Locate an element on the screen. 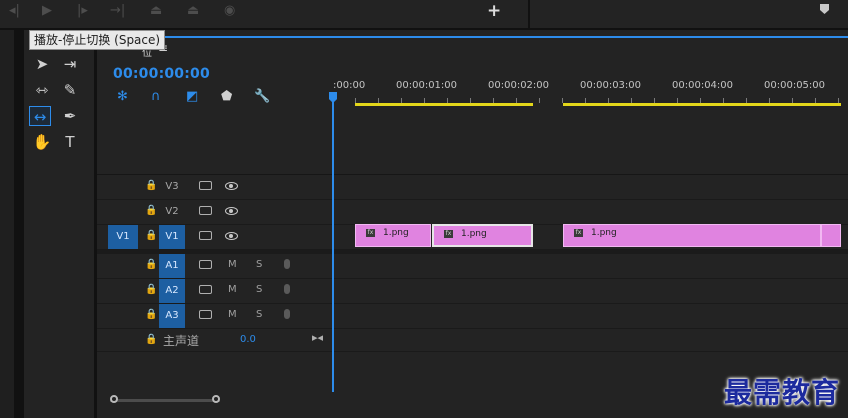 The image size is (848, 418). slip-tool-icon: ↔ is located at coordinates (40, 116).